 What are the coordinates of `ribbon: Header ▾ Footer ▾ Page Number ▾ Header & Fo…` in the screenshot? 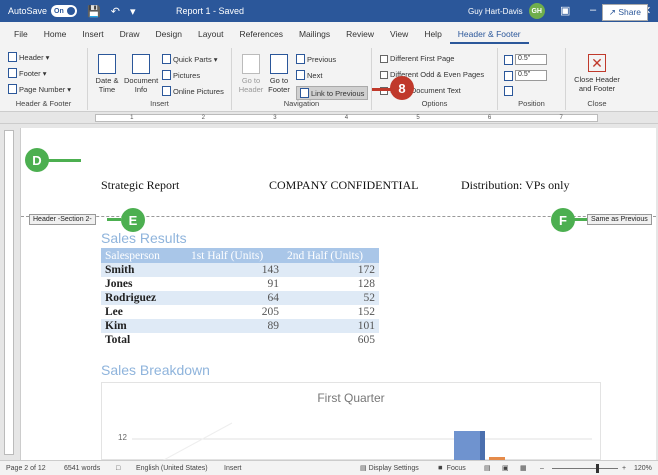 It's located at (329, 78).